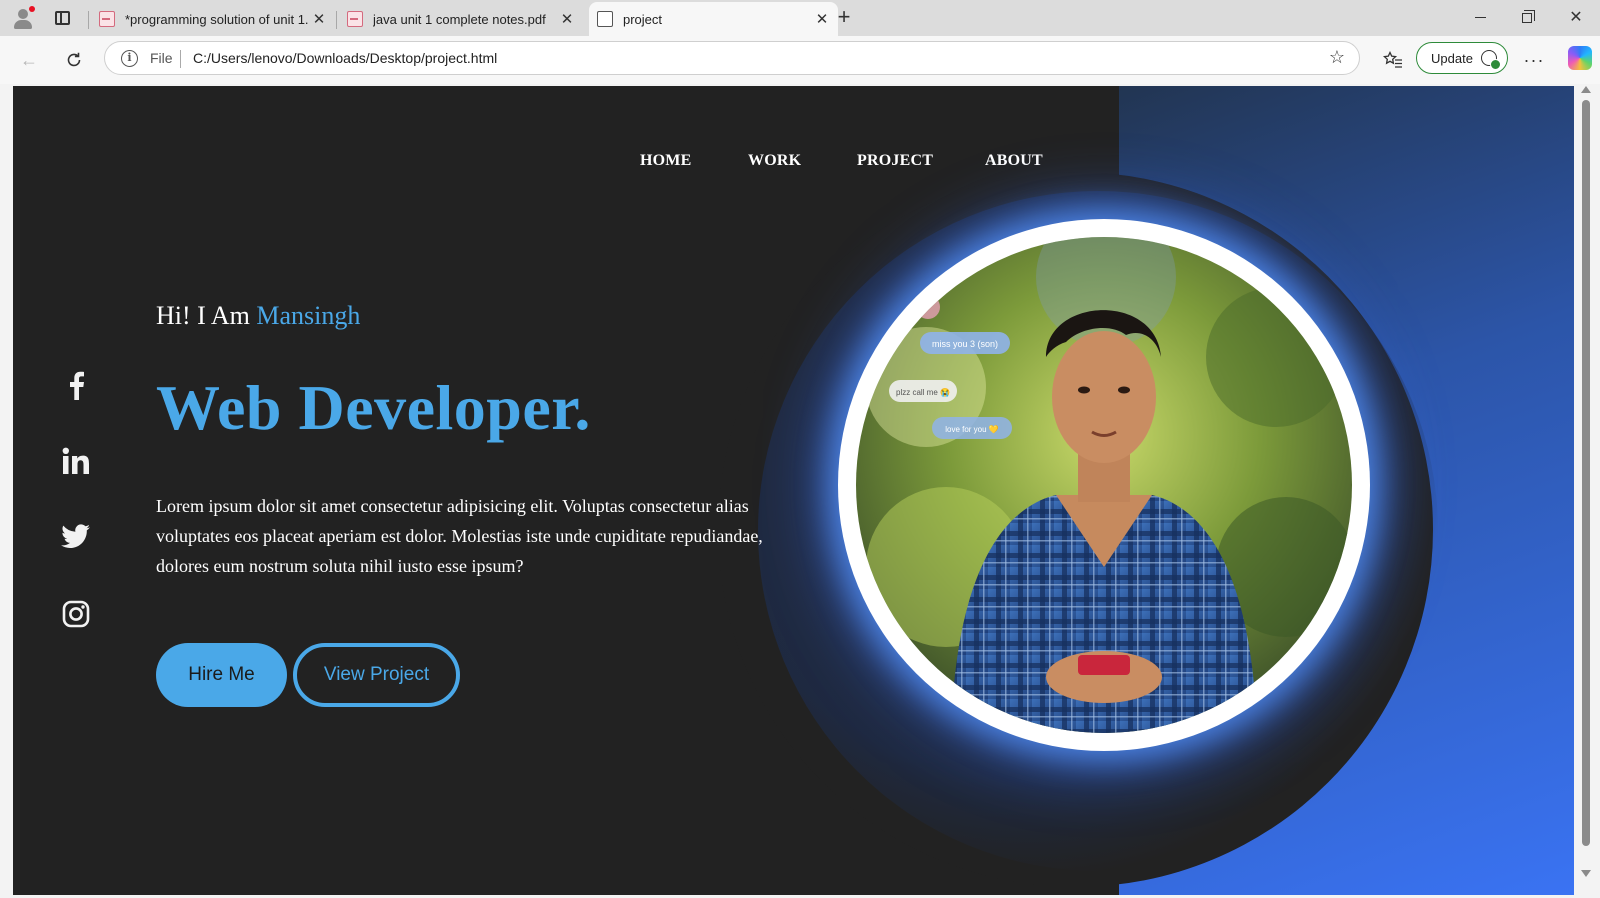 This screenshot has width=1600, height=898. I want to click on update-label: Update, so click(1452, 58).